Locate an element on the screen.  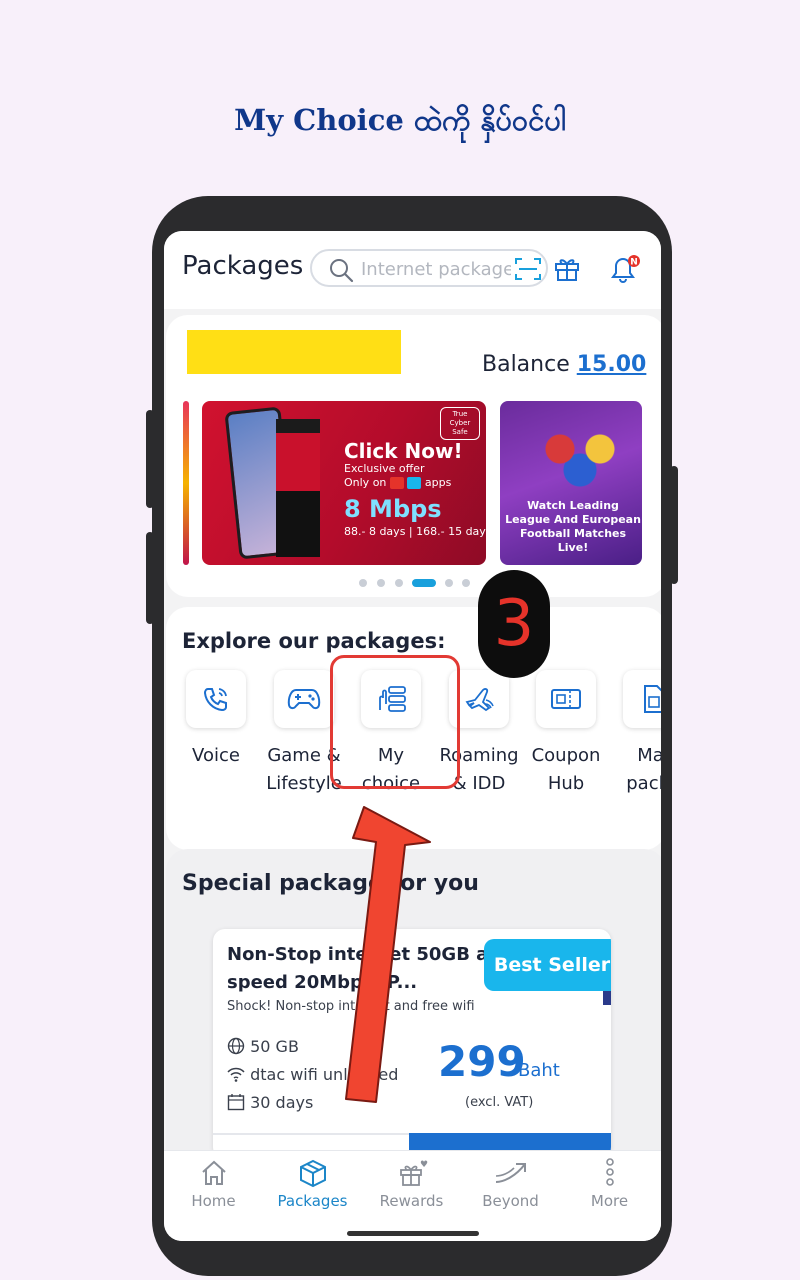
coupon-icon is located at coordinates (566, 699).